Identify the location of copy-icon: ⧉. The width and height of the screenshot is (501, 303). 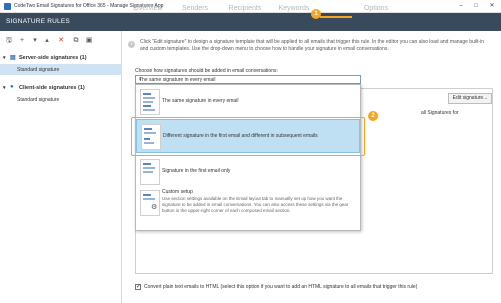
(76, 40).